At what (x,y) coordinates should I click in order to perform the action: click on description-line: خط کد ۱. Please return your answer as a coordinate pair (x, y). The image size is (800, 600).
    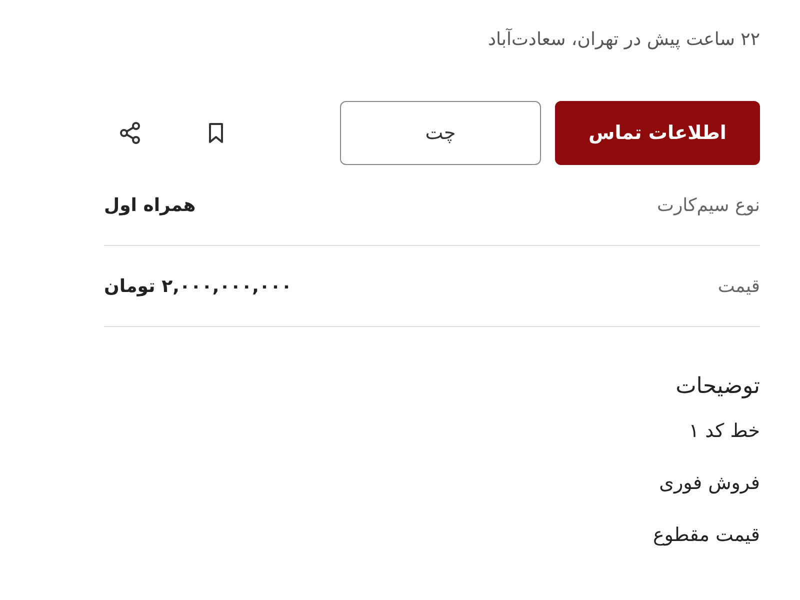
    Looking at the image, I should click on (724, 431).